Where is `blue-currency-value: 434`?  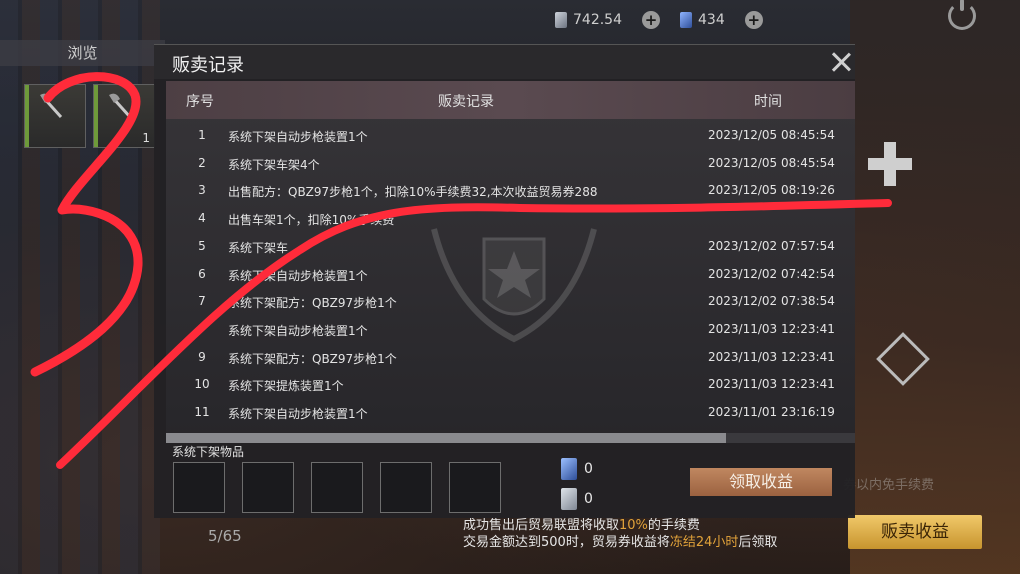
blue-currency-value: 434 is located at coordinates (711, 20).